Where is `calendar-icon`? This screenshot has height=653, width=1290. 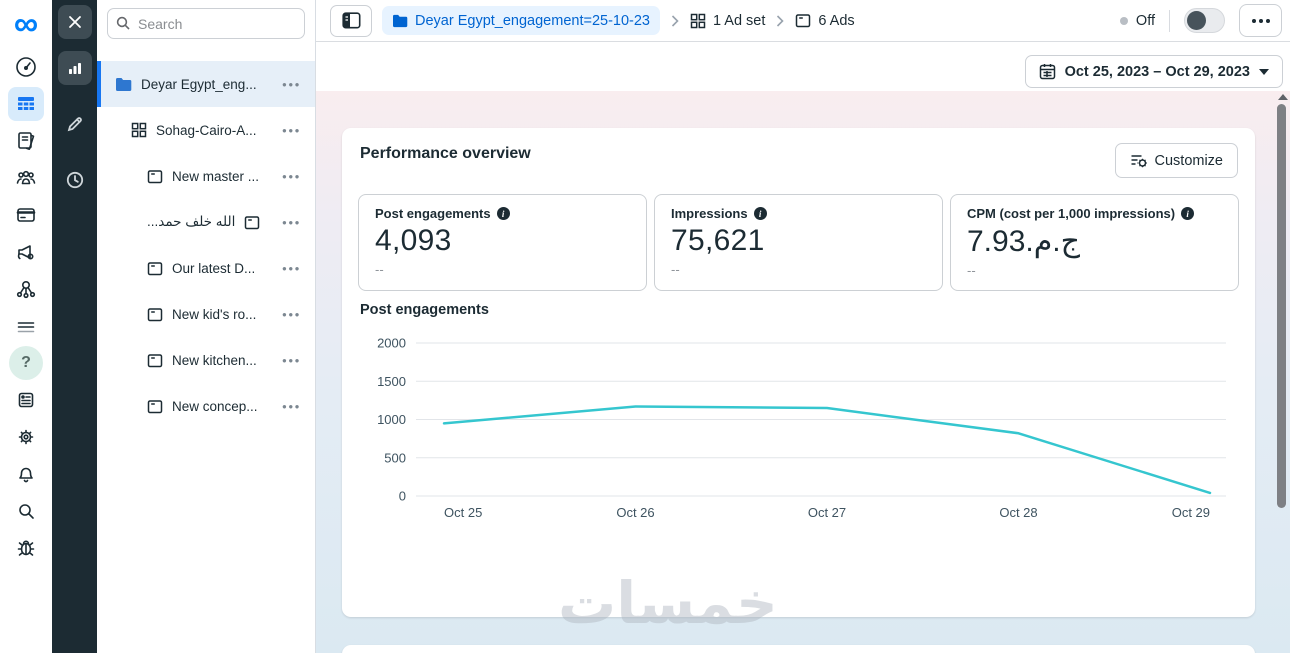
calendar-icon is located at coordinates (1047, 72).